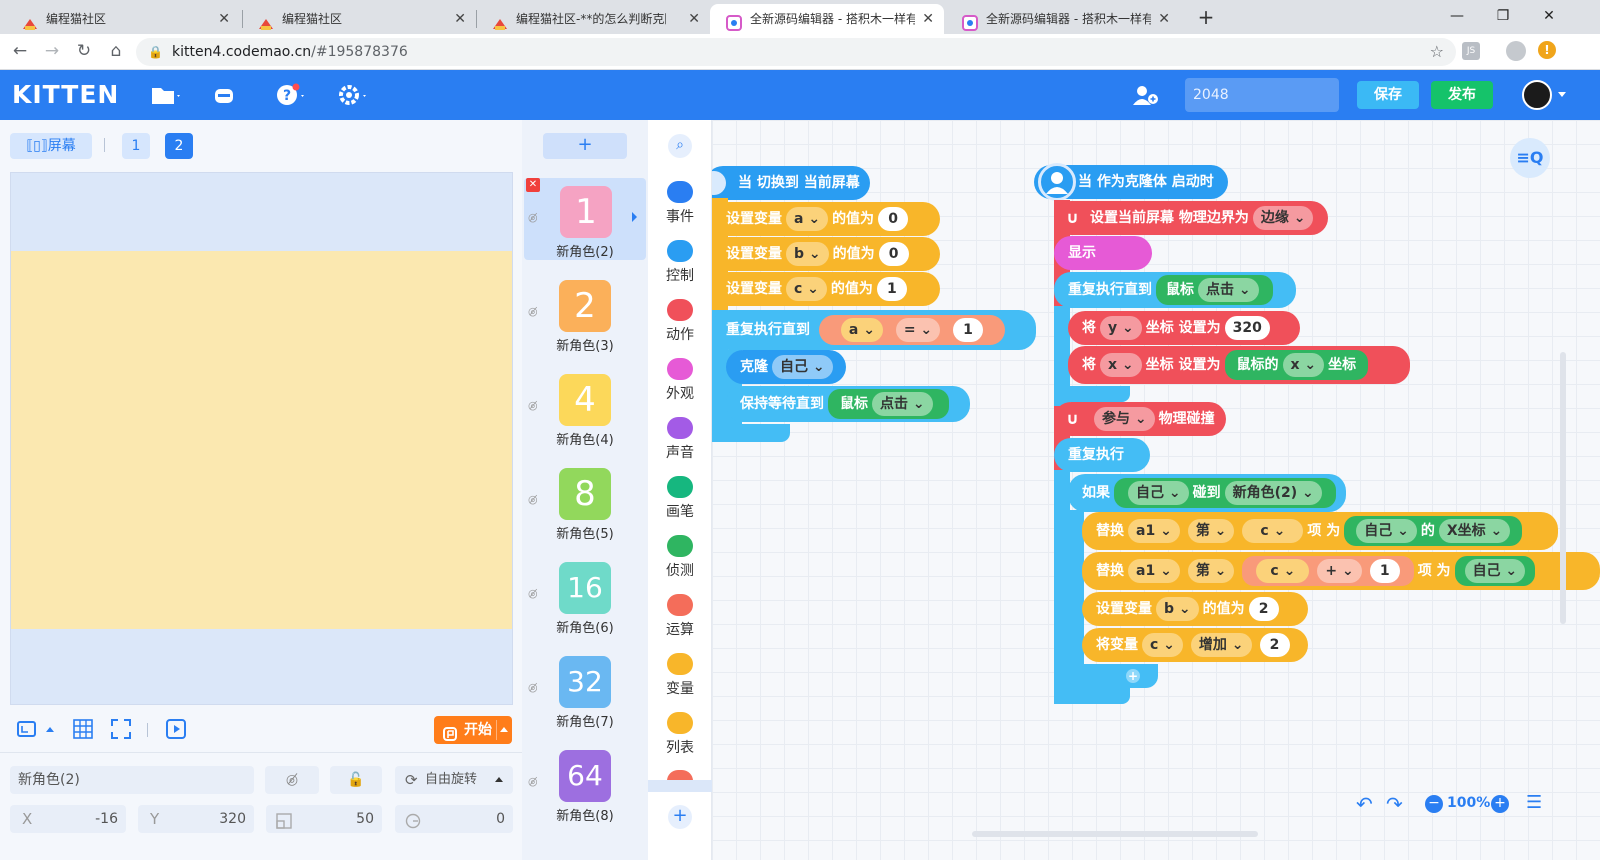  I want to click on change-mode-dropdown: 增加 ⌄, so click(1221, 645).